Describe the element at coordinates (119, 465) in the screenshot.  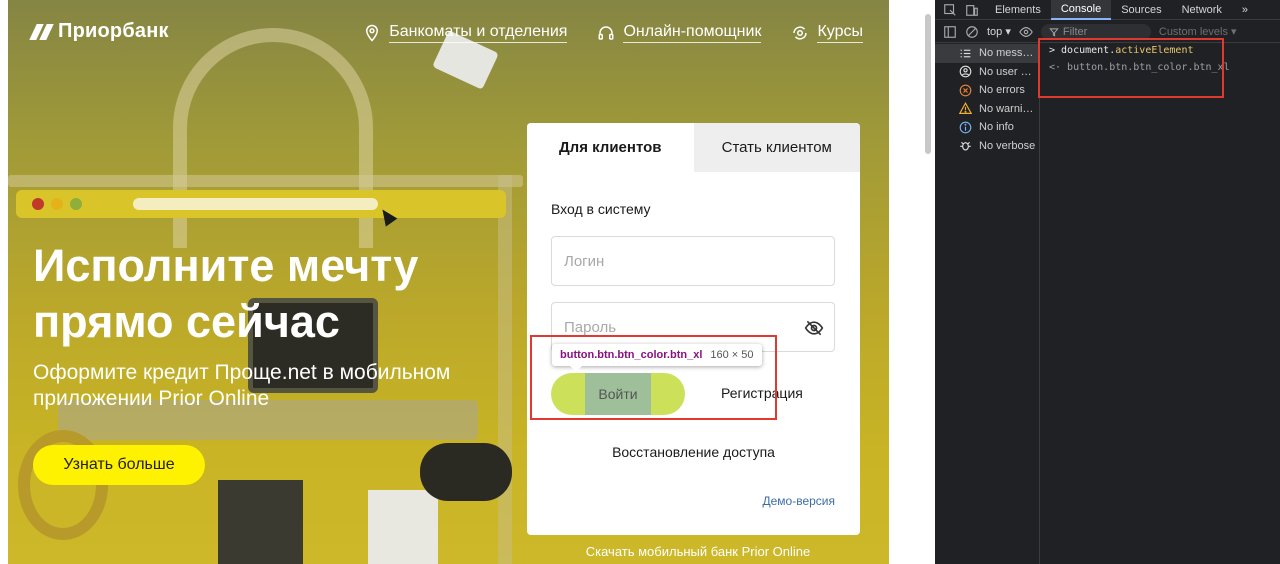
I see `learn-more-button: Узнать больше` at that location.